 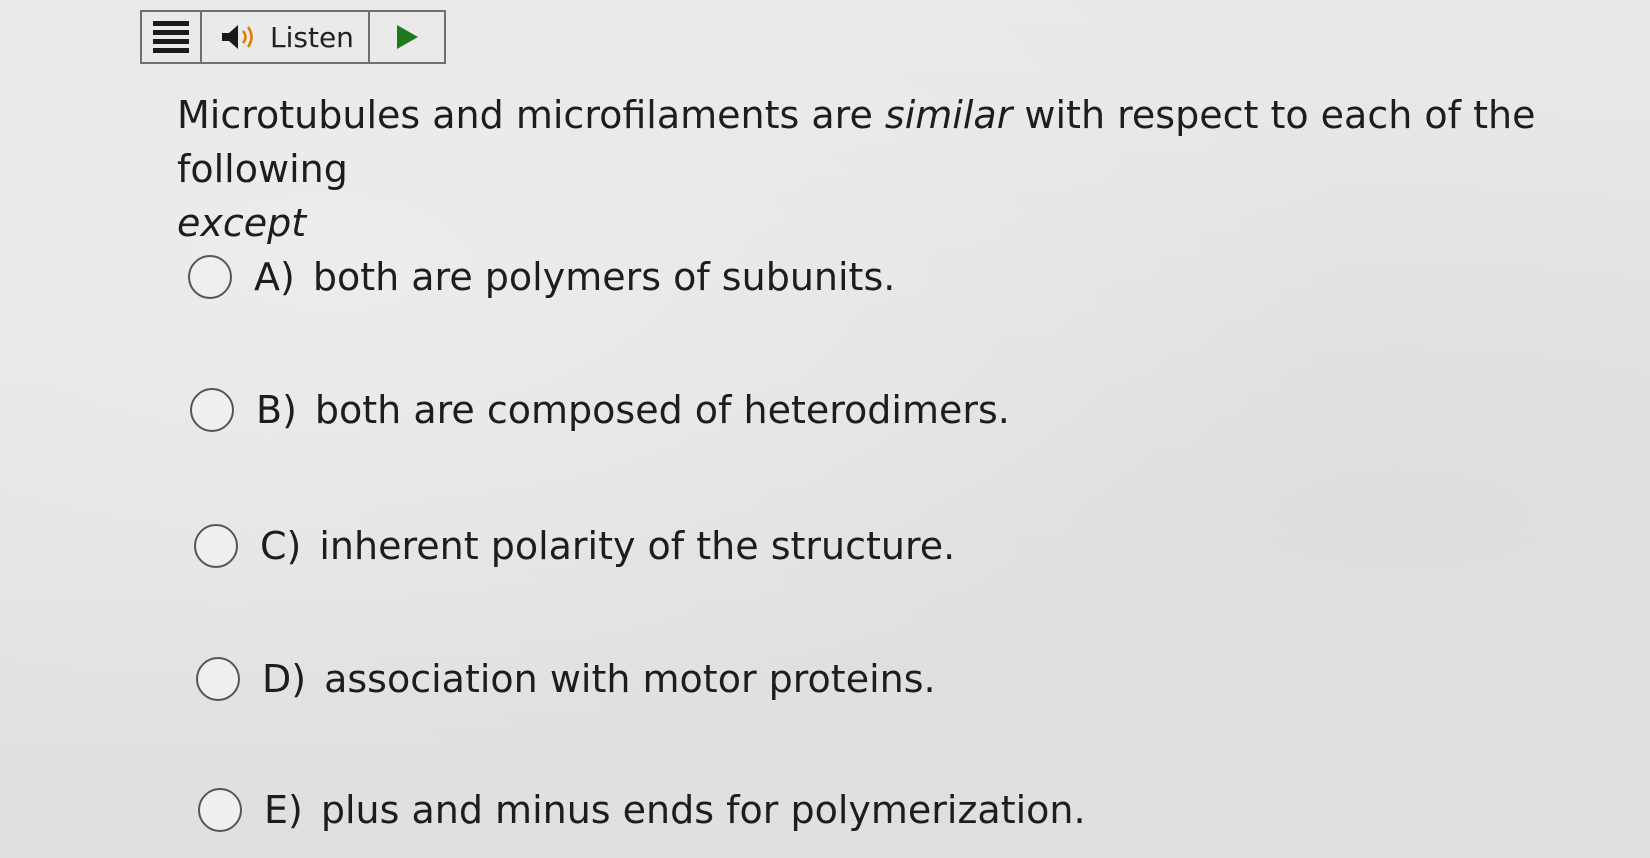 I want to click on listen-label: Listen, so click(x=312, y=37).